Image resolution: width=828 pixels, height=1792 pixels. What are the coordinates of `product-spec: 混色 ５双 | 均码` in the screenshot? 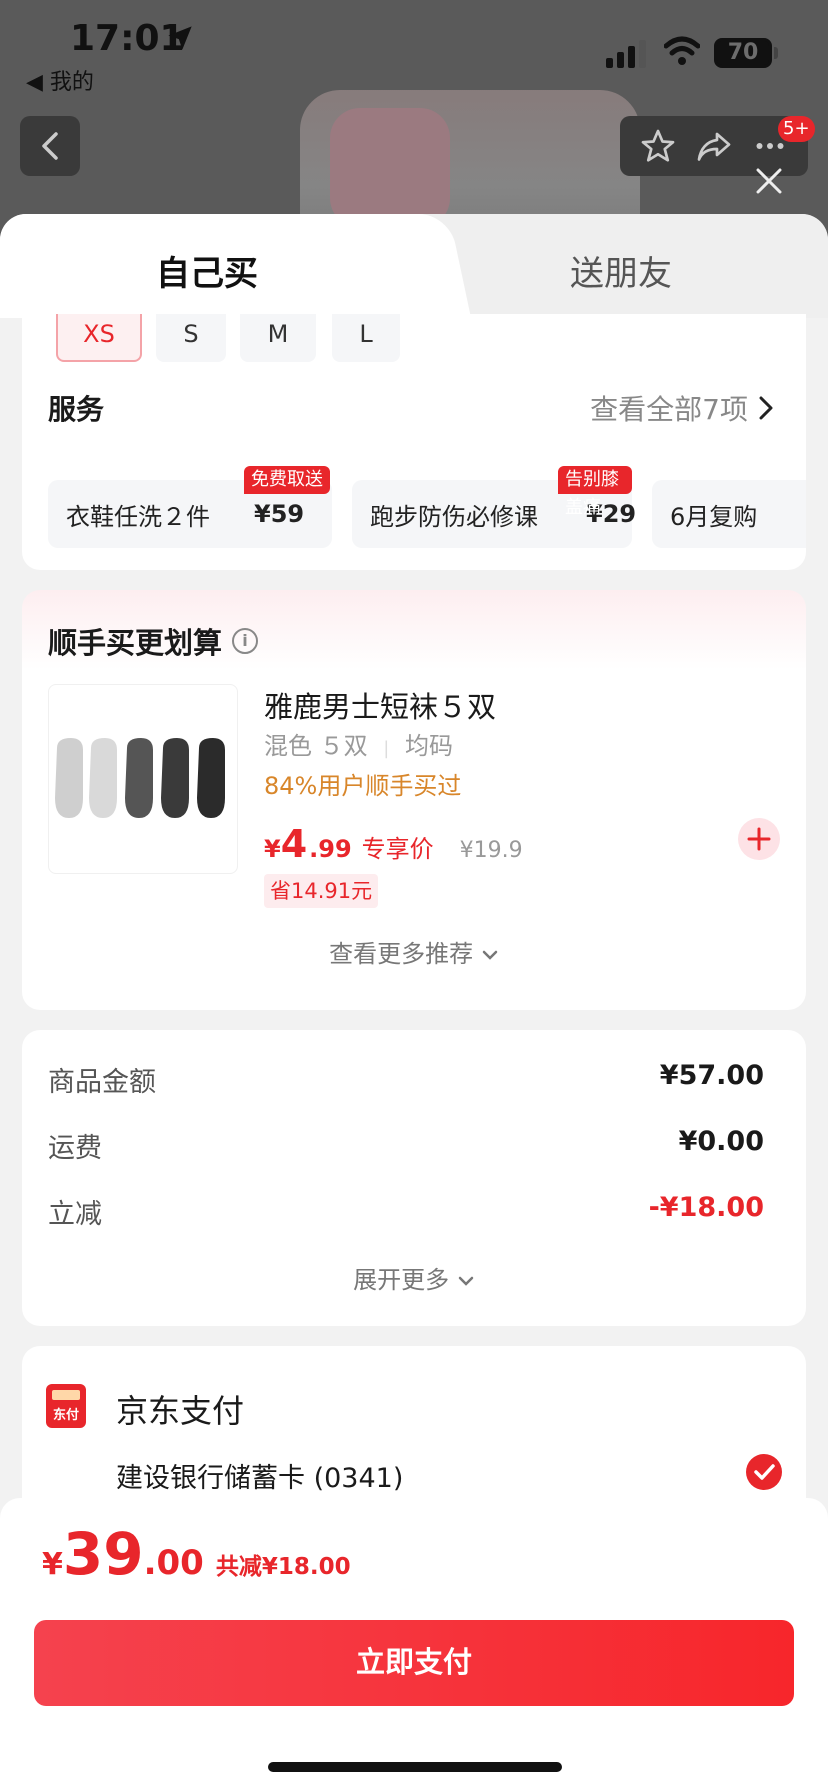 It's located at (358, 746).